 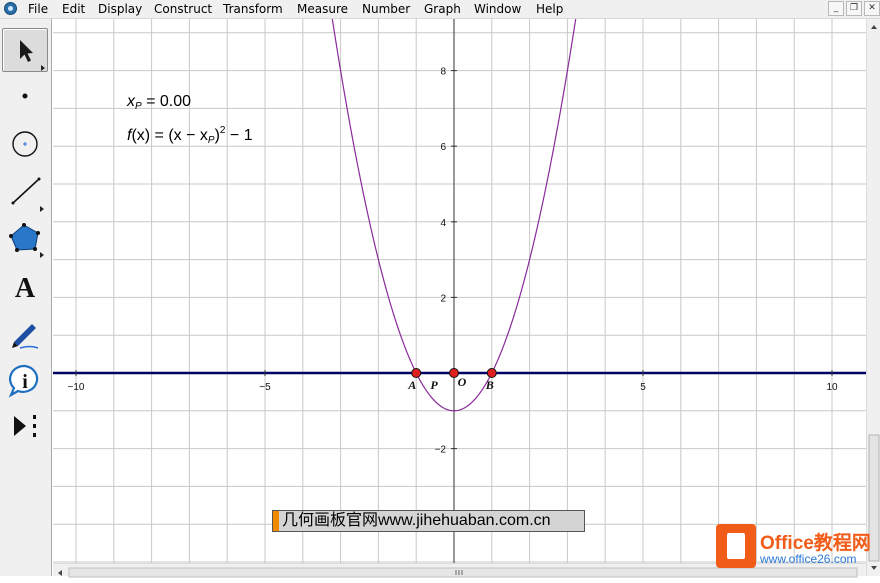 I want to click on text-tool: A, so click(x=25, y=287).